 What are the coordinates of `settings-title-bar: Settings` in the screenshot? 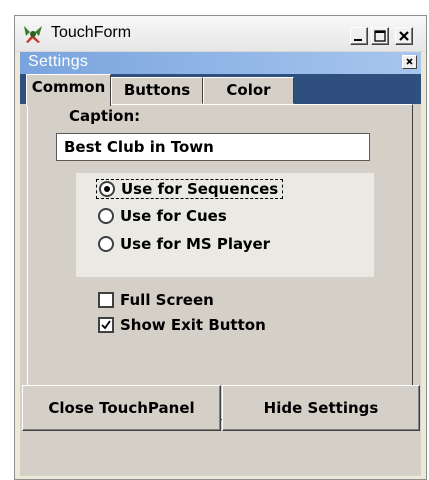 It's located at (220, 63).